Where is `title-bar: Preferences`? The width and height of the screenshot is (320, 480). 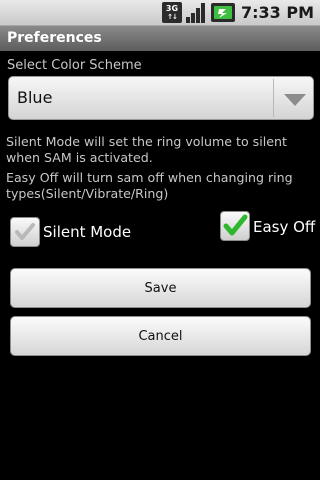 title-bar: Preferences is located at coordinates (160, 38).